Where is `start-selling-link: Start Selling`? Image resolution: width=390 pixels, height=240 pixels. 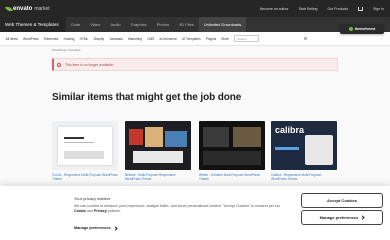
start-selling-link: Start Selling is located at coordinates (308, 9).